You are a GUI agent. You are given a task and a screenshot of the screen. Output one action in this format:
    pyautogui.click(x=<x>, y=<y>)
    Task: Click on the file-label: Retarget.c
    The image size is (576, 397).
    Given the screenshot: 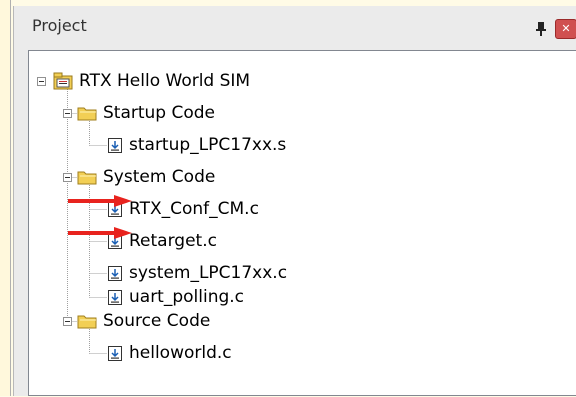 What is the action you would take?
    pyautogui.click(x=173, y=241)
    